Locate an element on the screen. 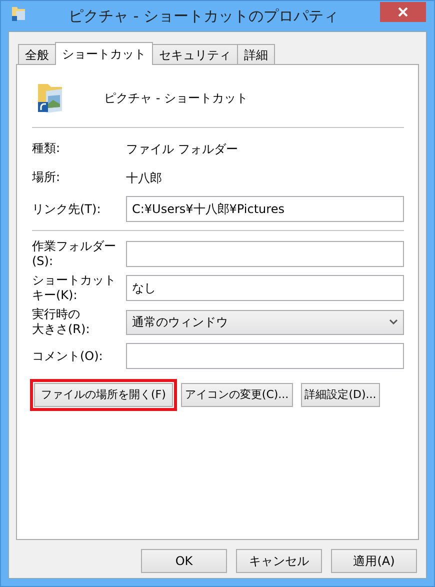  close-button is located at coordinates (403, 12).